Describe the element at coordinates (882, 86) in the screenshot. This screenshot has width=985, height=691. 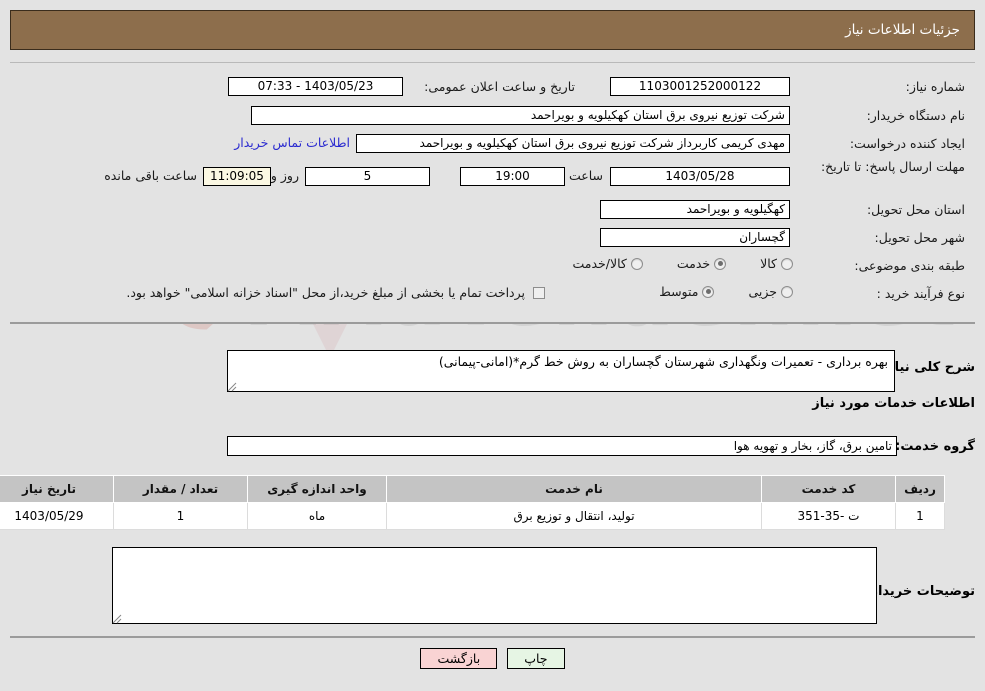
I see `need-number-row: شماره نیاز:` at that location.